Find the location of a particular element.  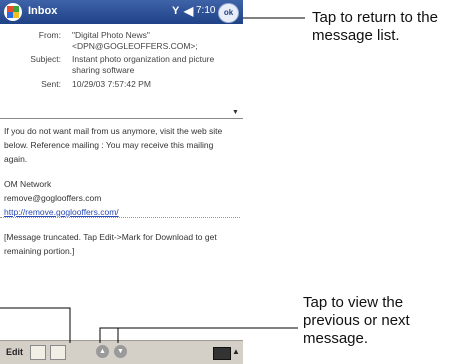

callout-return-to-list: Tap to return to the message list. is located at coordinates (375, 26).